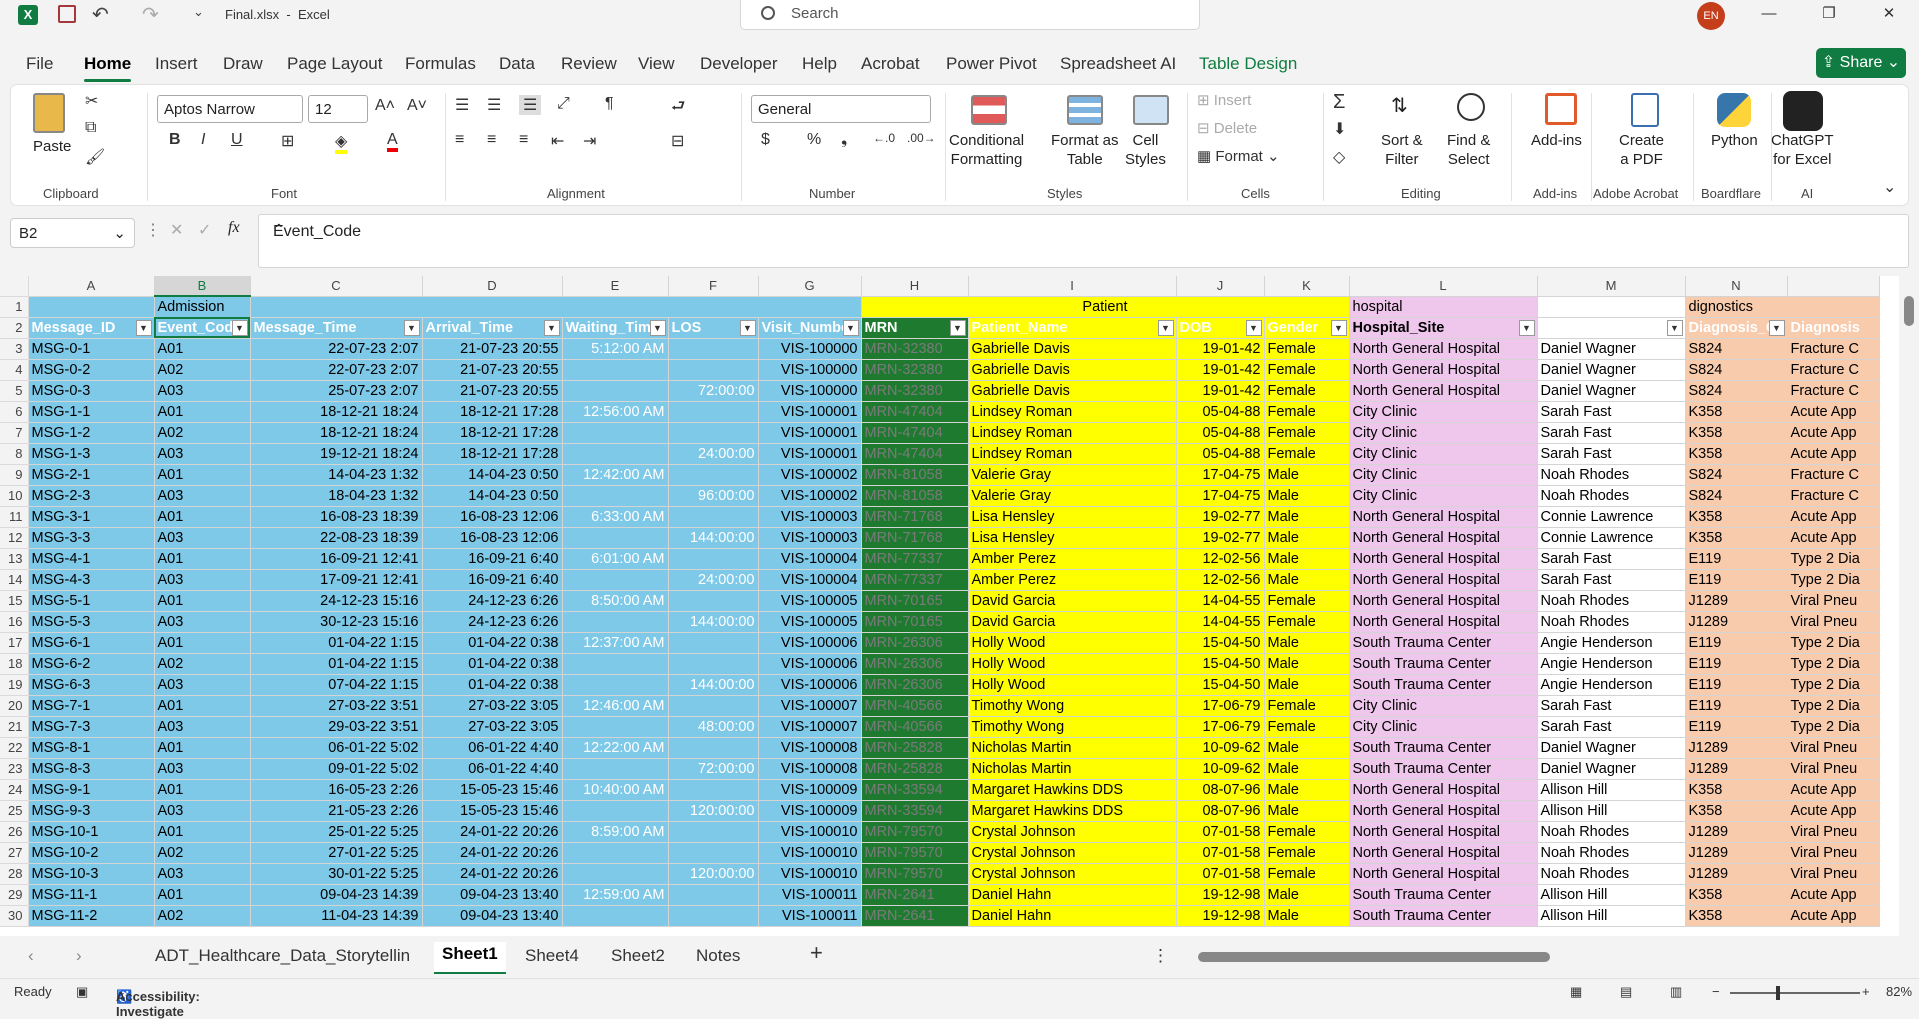 The height and width of the screenshot is (1019, 1919). What do you see at coordinates (202, 643) in the screenshot?
I see `cell: A01` at bounding box center [202, 643].